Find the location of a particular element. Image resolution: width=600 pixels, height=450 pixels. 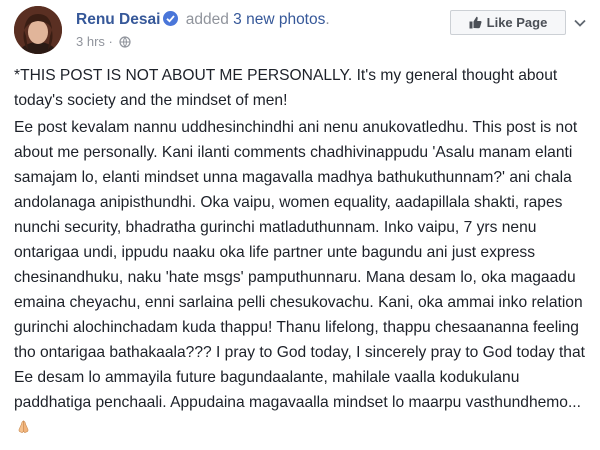

folded-hands-icon is located at coordinates (23, 429).